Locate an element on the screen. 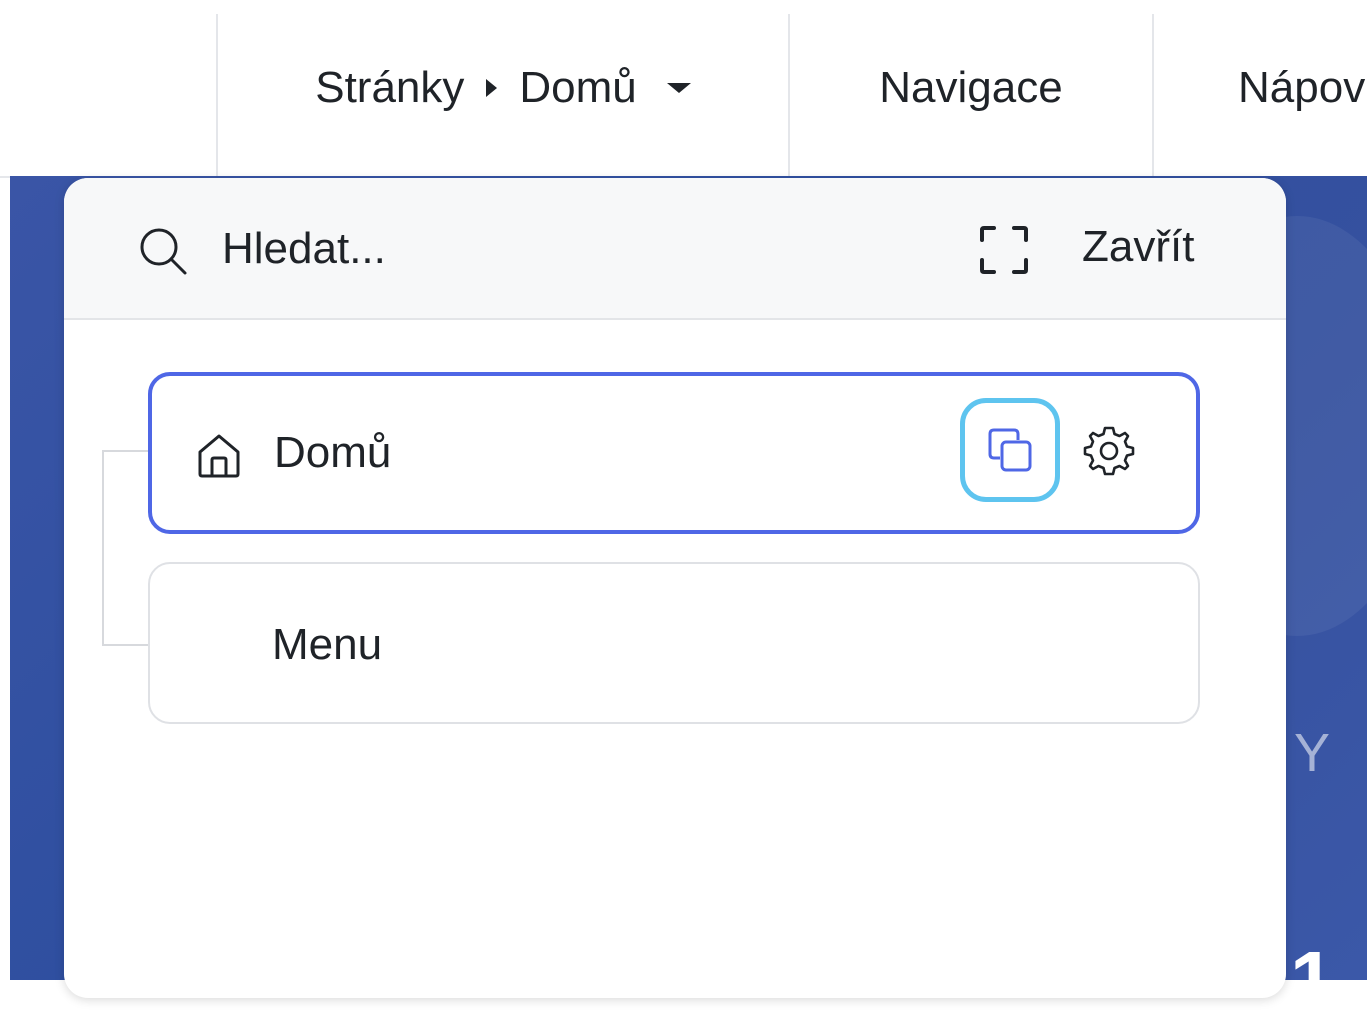 The image size is (1367, 1024). tab-navigation: Navigace is located at coordinates (971, 88).